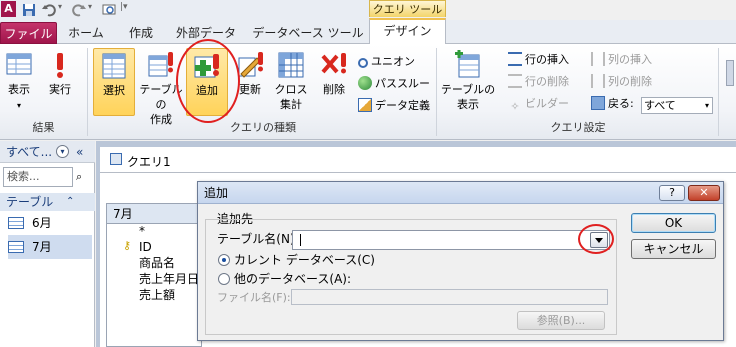  Describe the element at coordinates (418, 160) in the screenshot. I see `query-document-tab: クエリ1` at that location.